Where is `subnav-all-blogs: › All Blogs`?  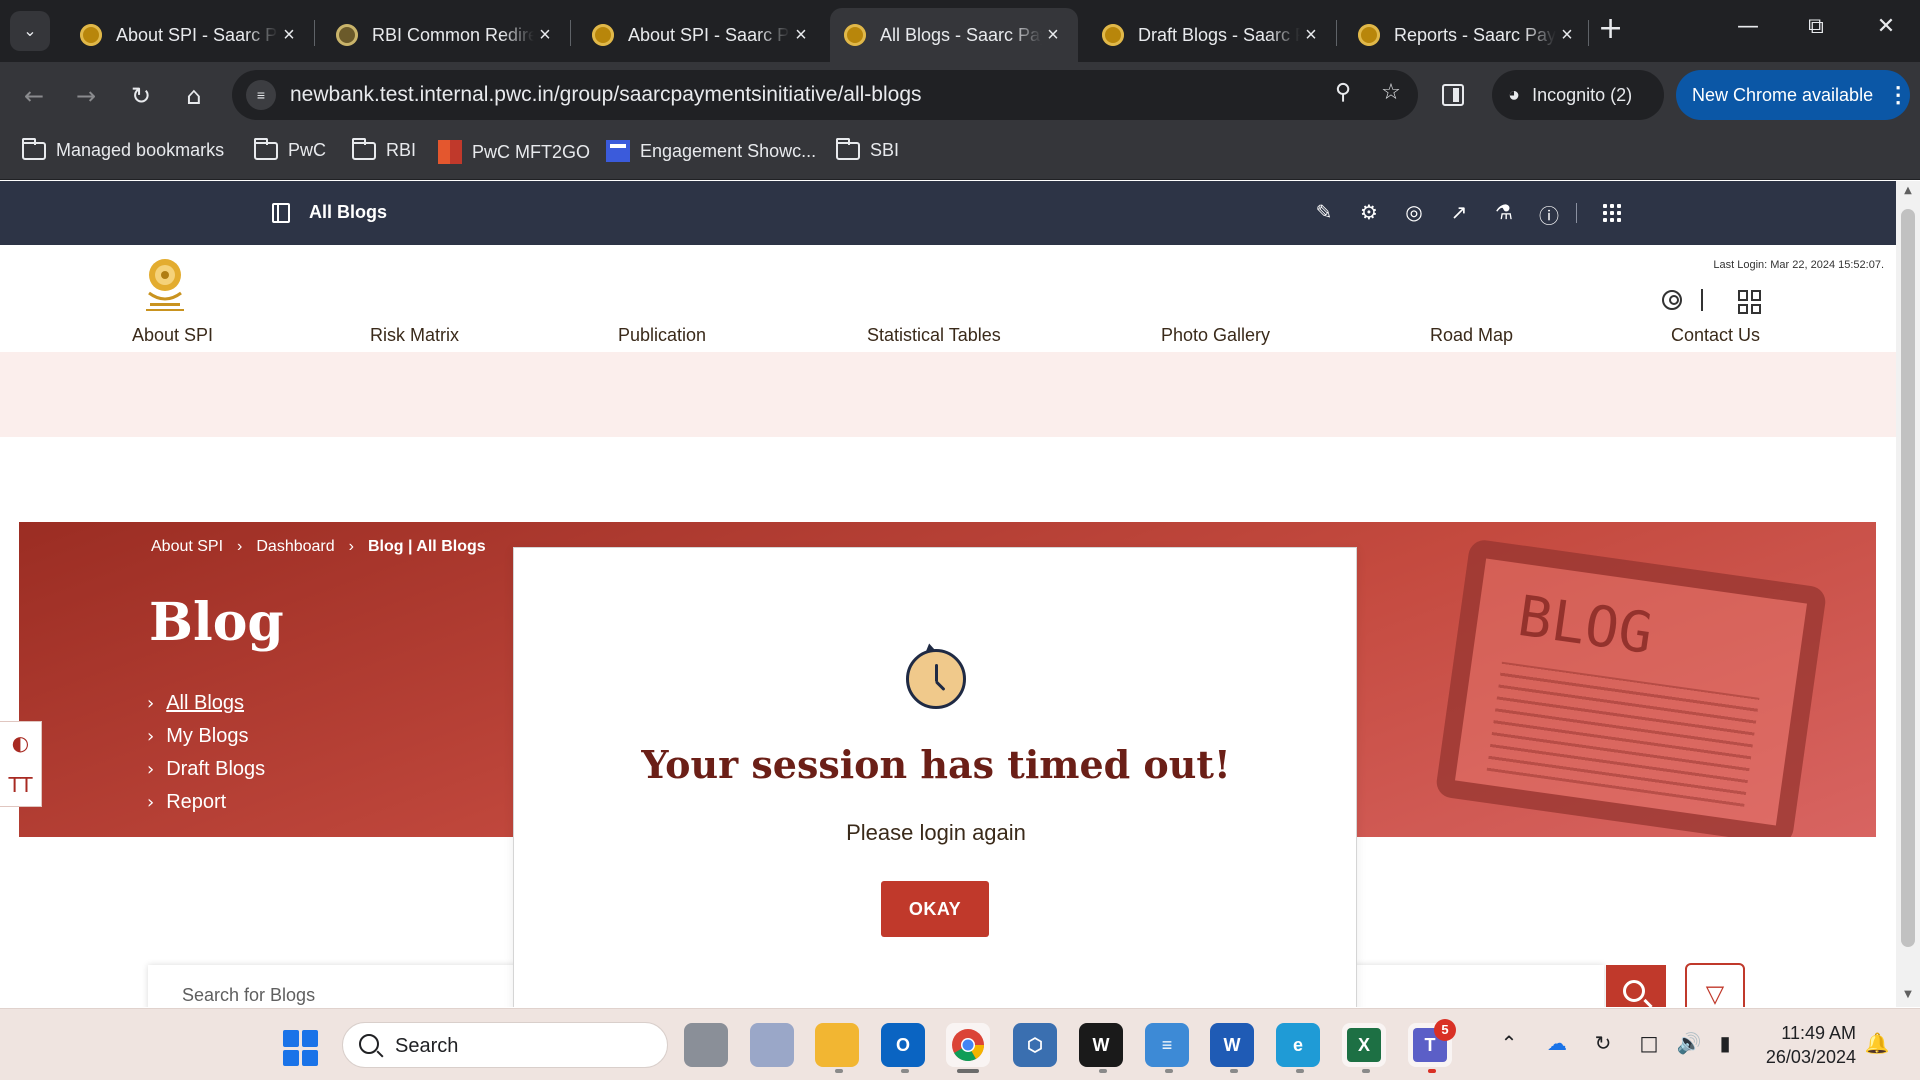 subnav-all-blogs: › All Blogs is located at coordinates (206, 703).